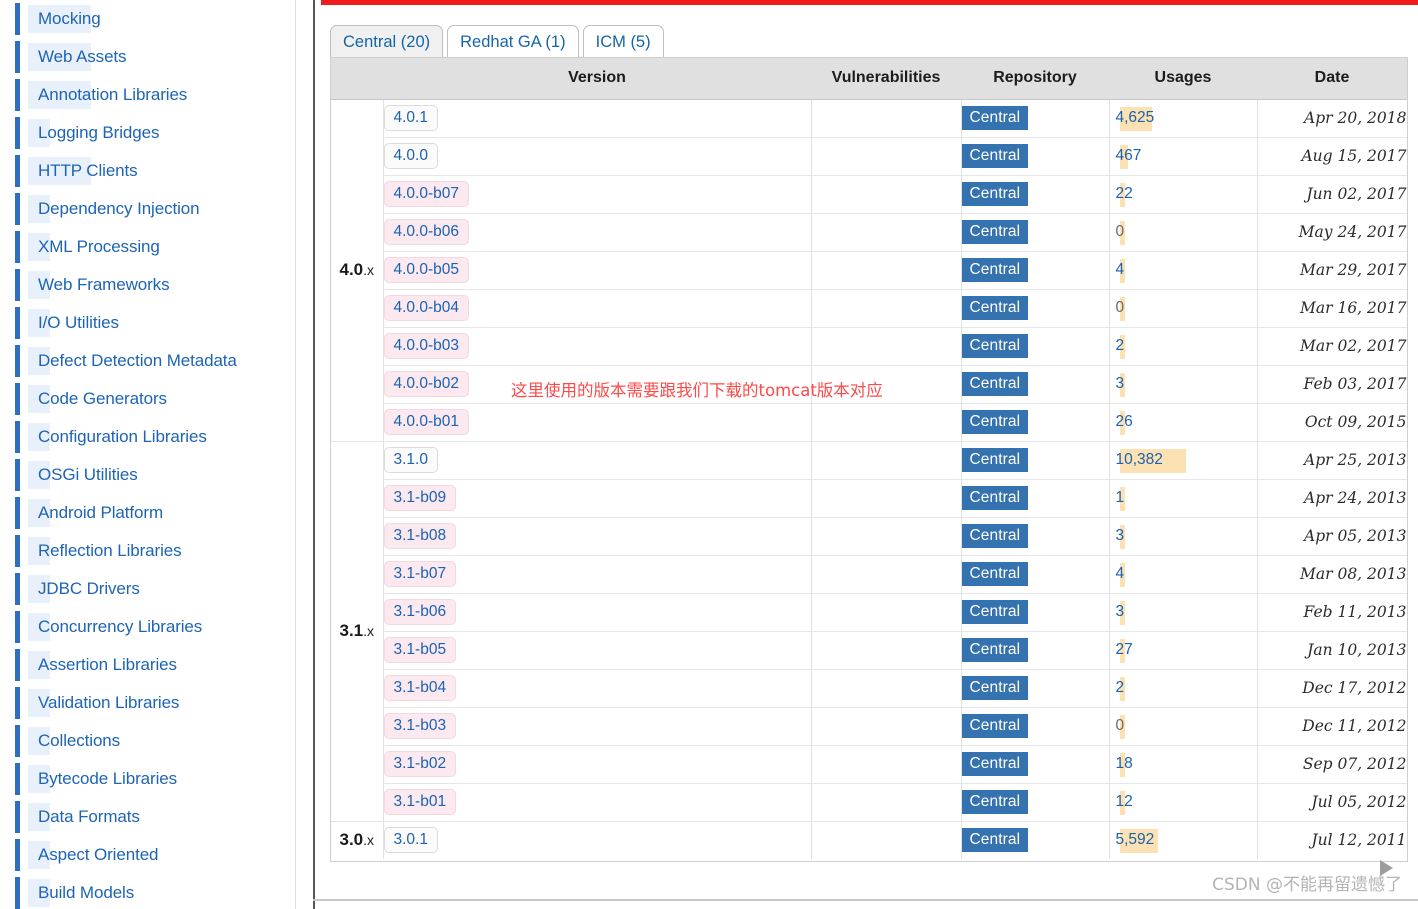 The image size is (1418, 909). I want to click on usages-value: 5,592, so click(1132, 839).